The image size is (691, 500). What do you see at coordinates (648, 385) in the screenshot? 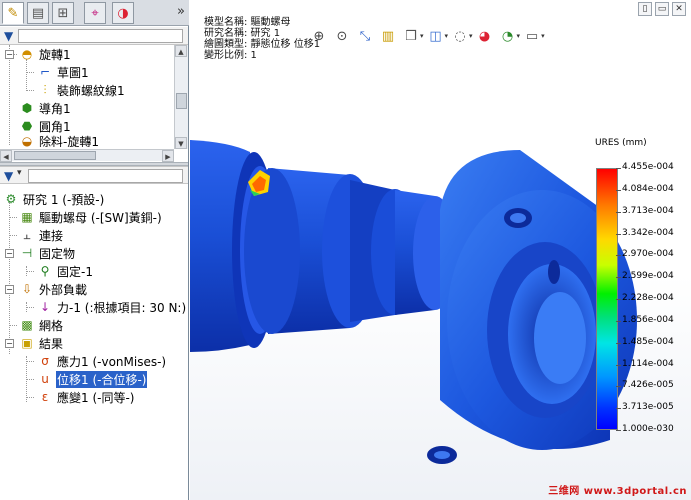
I see `legend-value-label: 7.426e-005` at bounding box center [648, 385].